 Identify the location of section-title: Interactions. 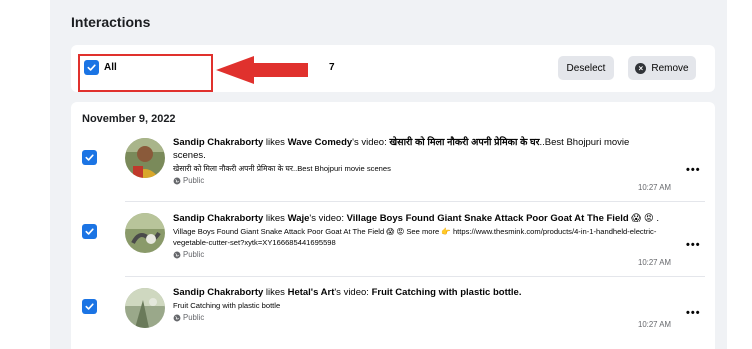
(111, 22).